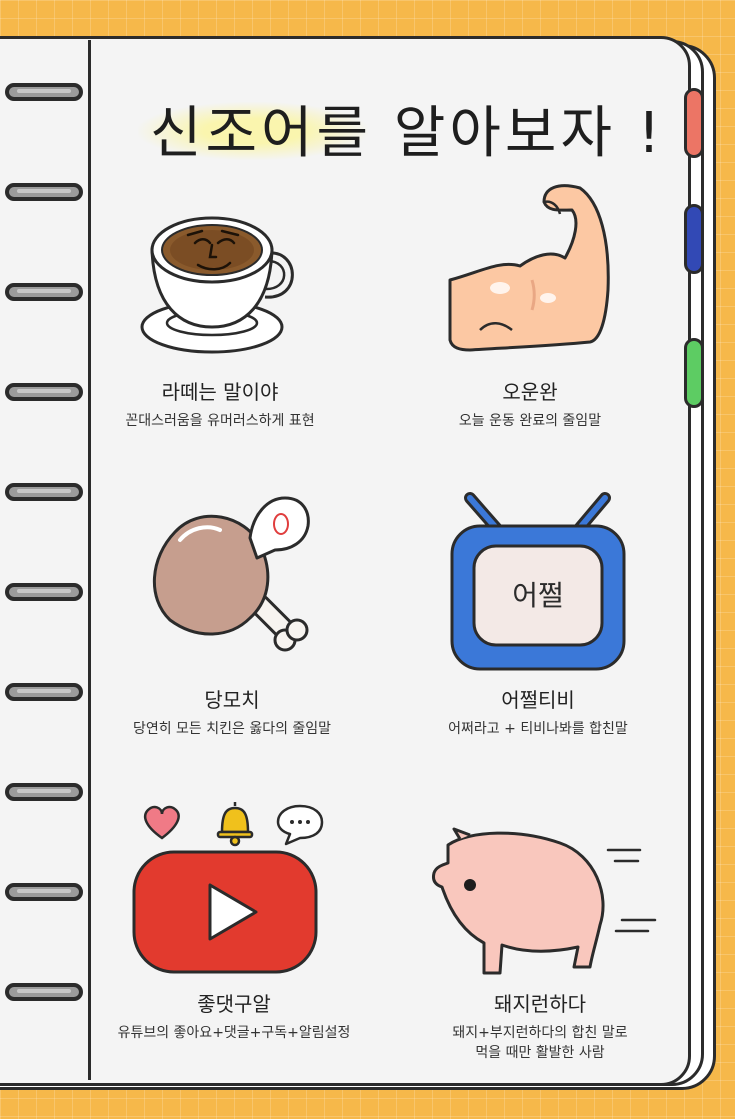 This screenshot has width=735, height=1119. What do you see at coordinates (231, 574) in the screenshot?
I see `chicken-leg-icon` at bounding box center [231, 574].